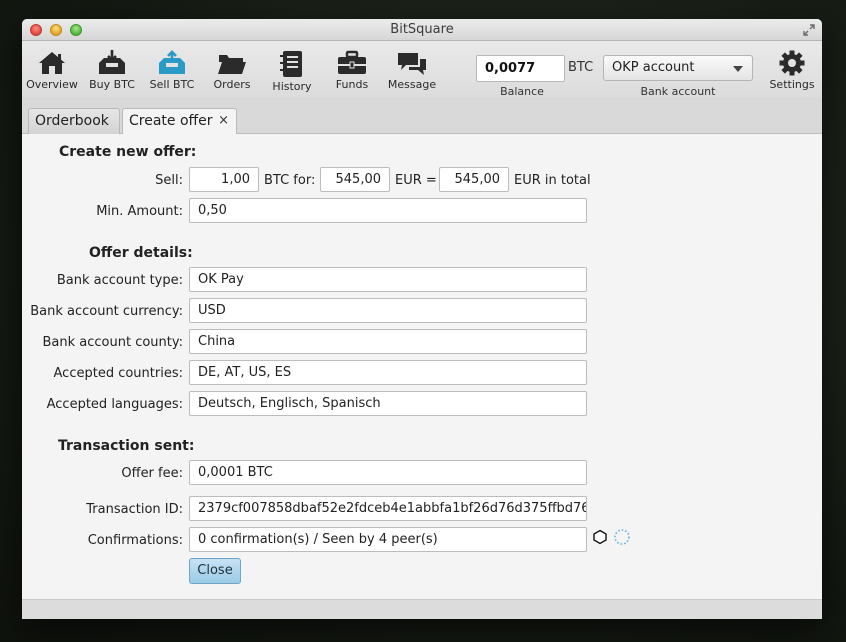 The width and height of the screenshot is (846, 642). I want to click on toolbar-buy-btc-button: Buy BTC, so click(112, 70).